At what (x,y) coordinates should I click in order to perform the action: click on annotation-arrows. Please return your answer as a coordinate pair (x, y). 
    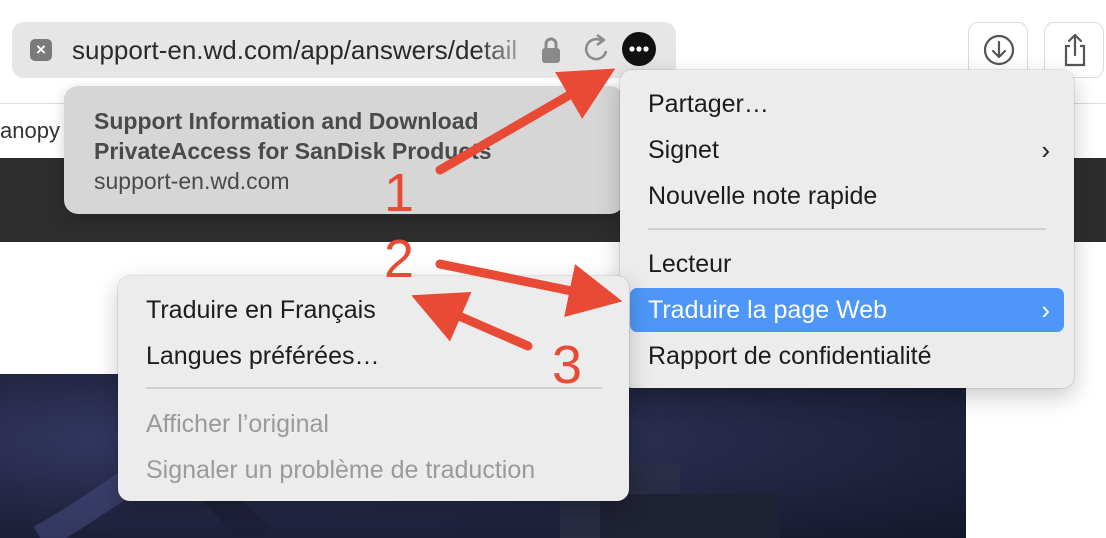
    Looking at the image, I should click on (517, 209).